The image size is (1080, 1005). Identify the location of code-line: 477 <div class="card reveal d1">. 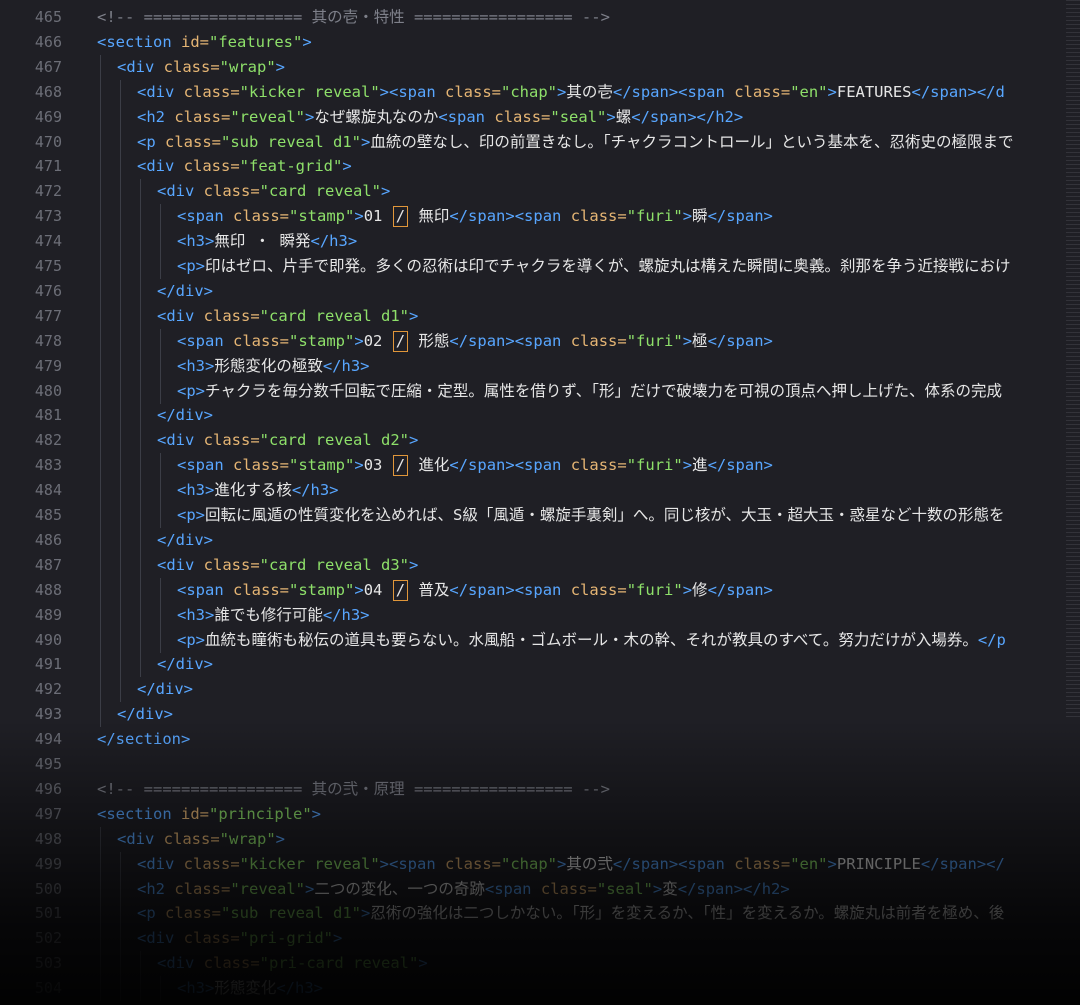
(540, 316).